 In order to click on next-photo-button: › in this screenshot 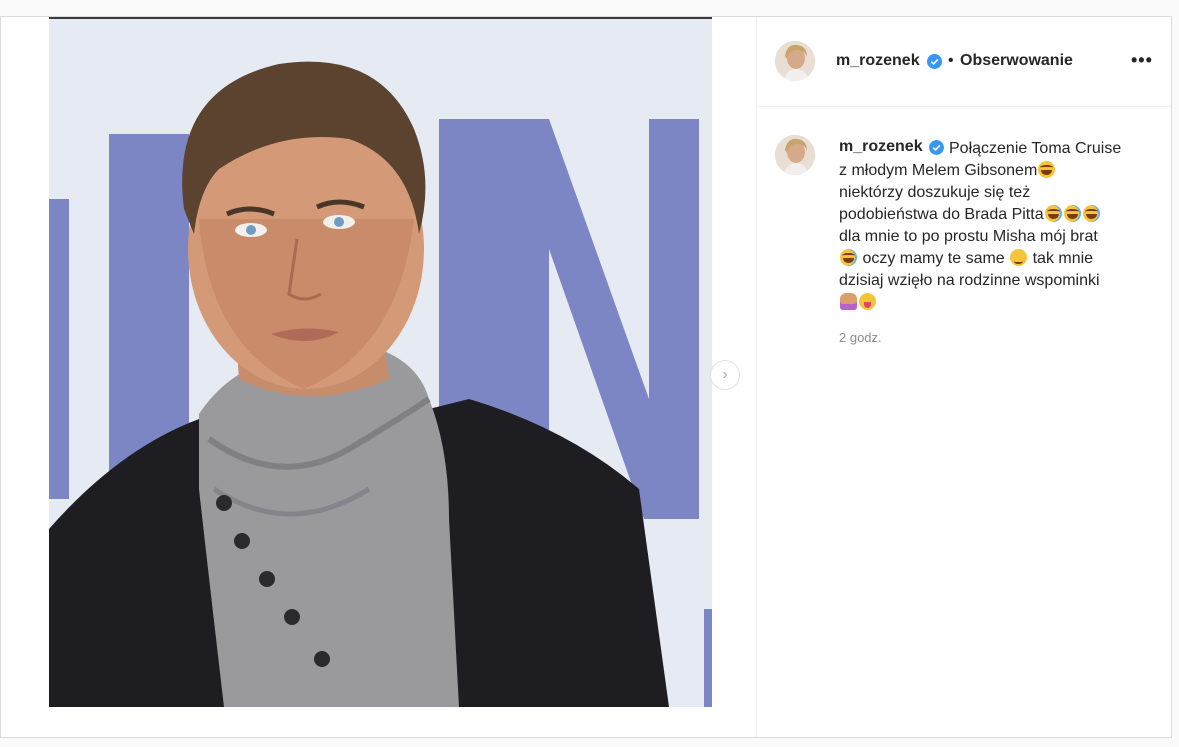, I will do `click(725, 375)`.